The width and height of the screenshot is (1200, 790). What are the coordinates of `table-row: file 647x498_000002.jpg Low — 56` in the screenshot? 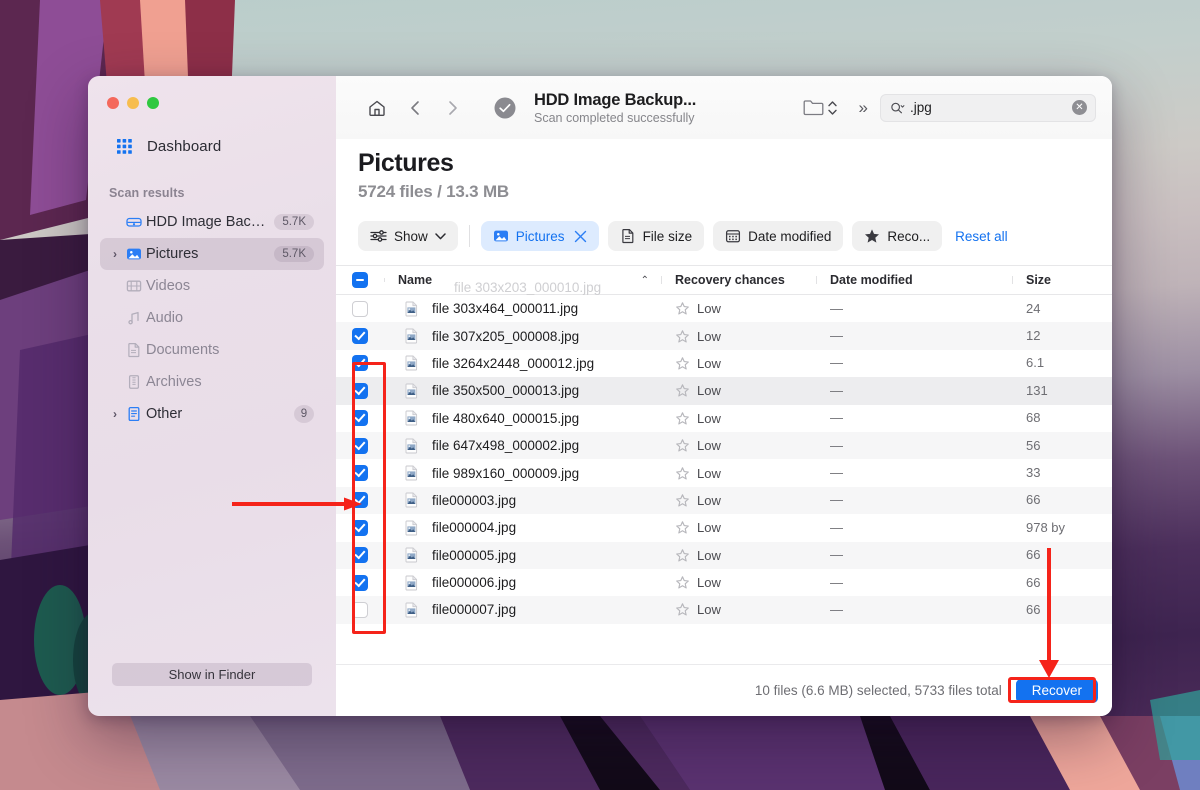 It's located at (724, 445).